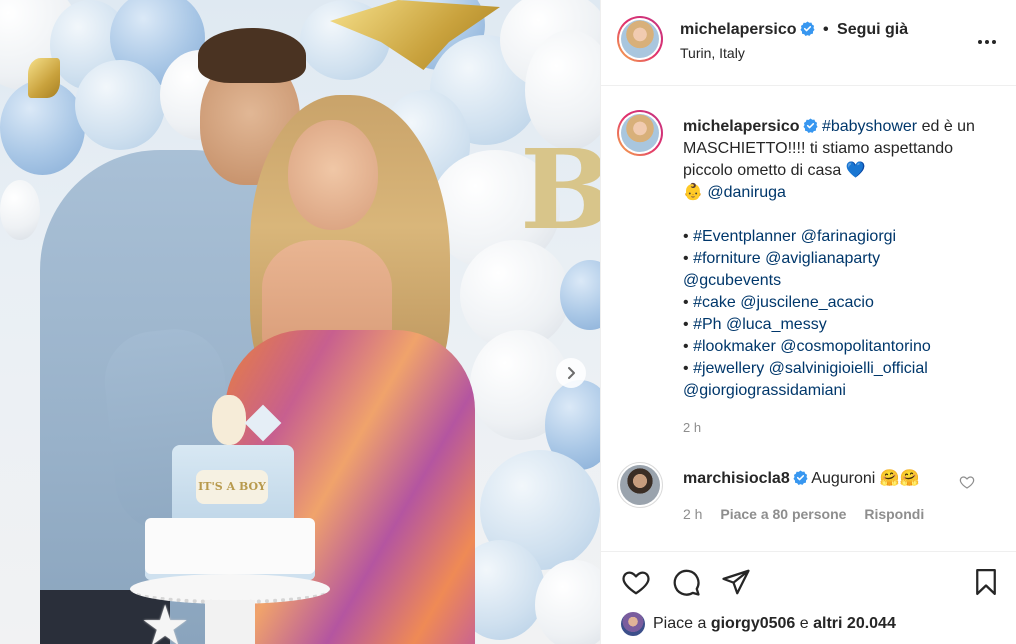 This screenshot has height=644, width=1016. I want to click on credit-line: • #forniture @aviglianaparty, so click(782, 258).